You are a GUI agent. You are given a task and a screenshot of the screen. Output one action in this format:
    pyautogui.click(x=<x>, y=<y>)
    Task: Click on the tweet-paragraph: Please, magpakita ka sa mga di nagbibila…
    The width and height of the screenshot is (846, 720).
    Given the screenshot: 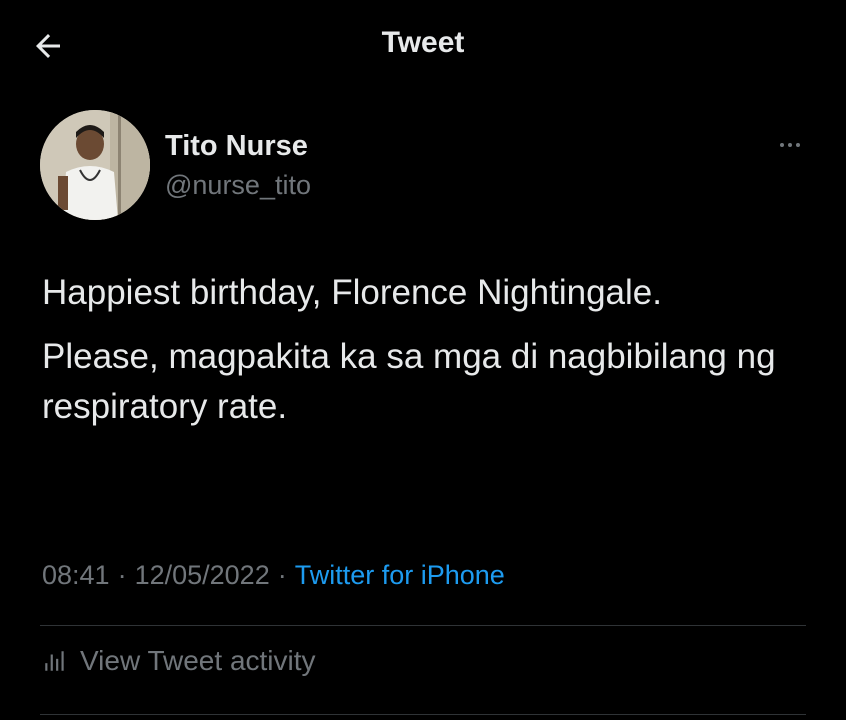 What is the action you would take?
    pyautogui.click(x=409, y=381)
    